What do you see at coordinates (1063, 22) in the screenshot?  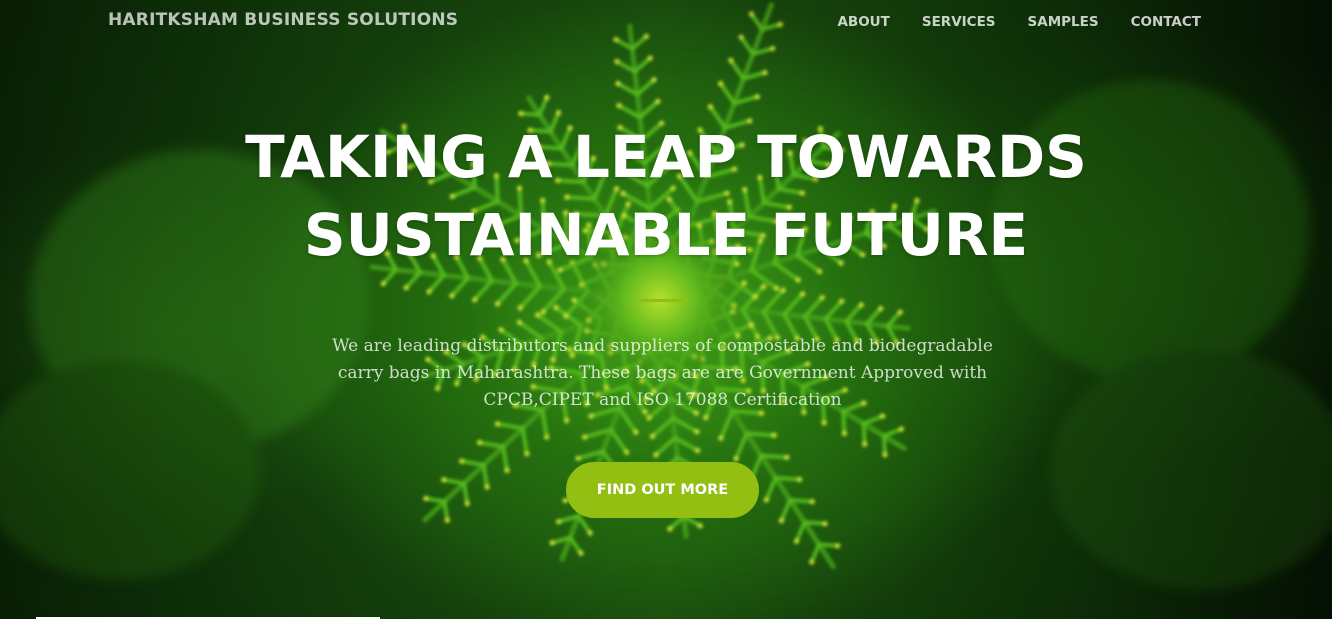 I see `nav-item-samples: SAMPLES` at bounding box center [1063, 22].